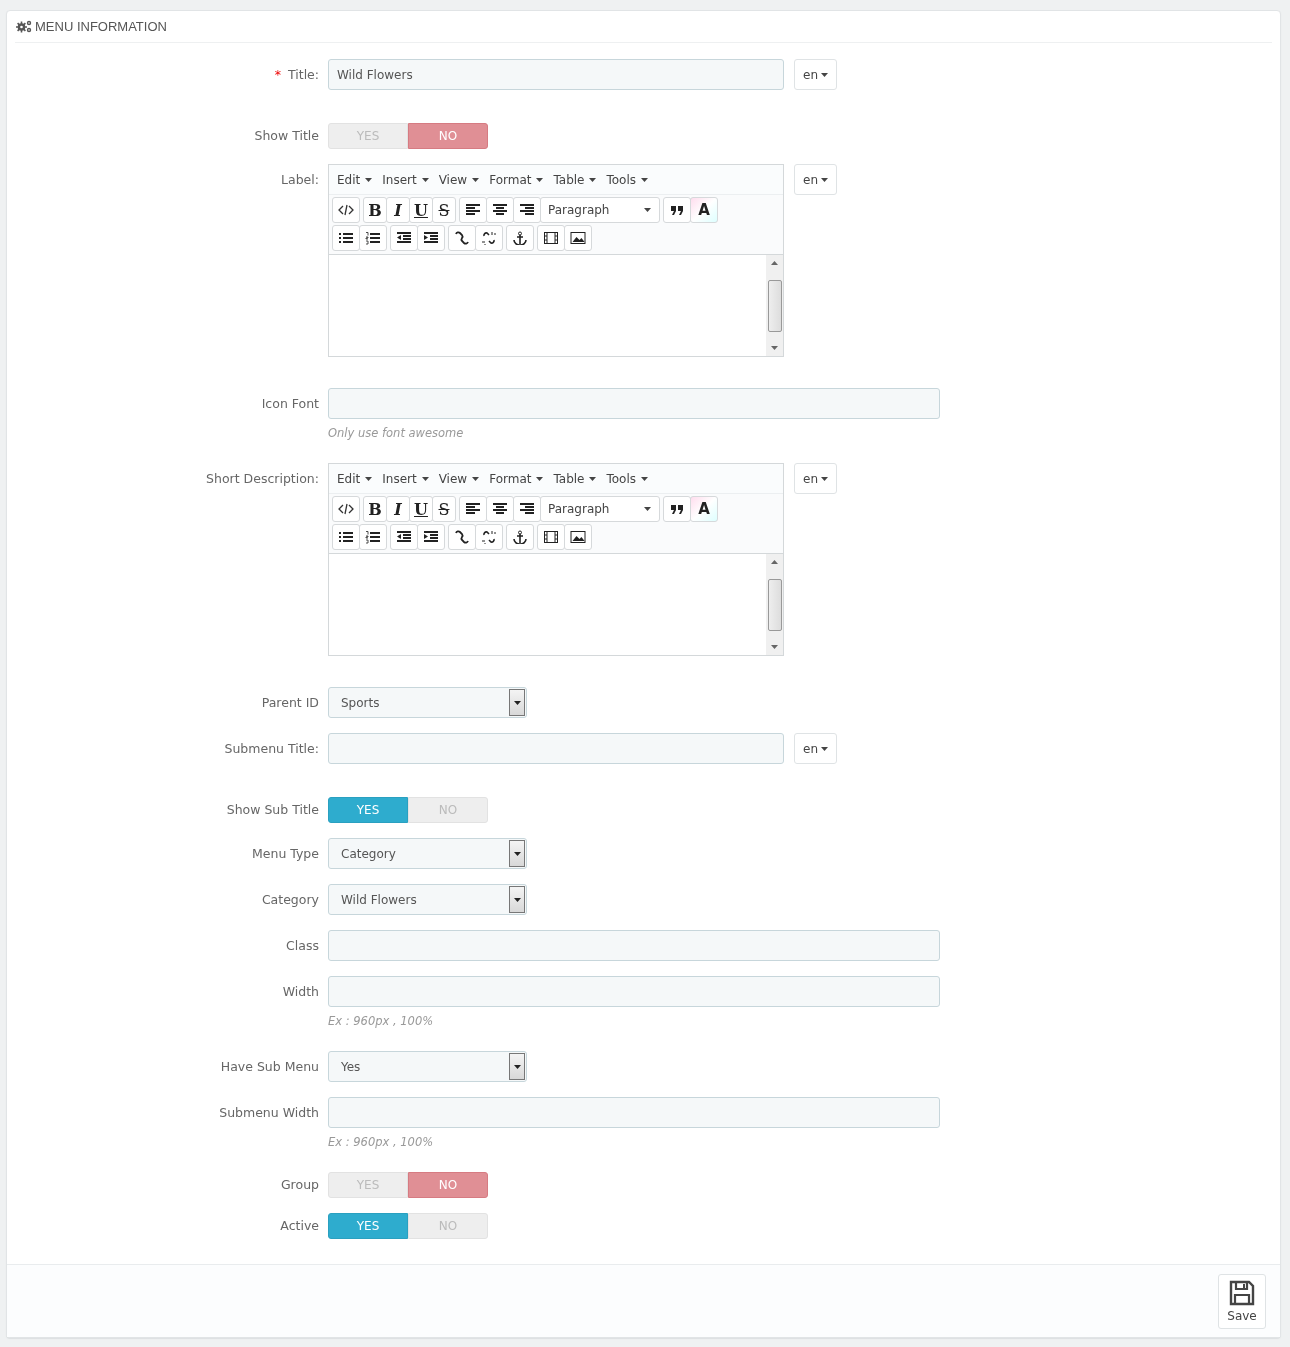 The image size is (1290, 1347). What do you see at coordinates (290, 899) in the screenshot?
I see `field-label: Category` at bounding box center [290, 899].